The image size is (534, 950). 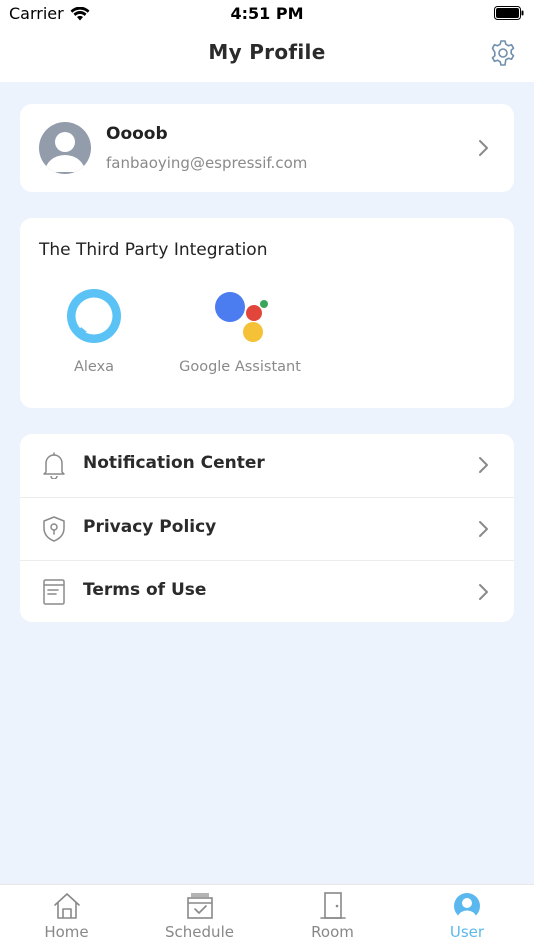 I want to click on menu-label-terms-of-use: Terms of Use, so click(x=145, y=590).